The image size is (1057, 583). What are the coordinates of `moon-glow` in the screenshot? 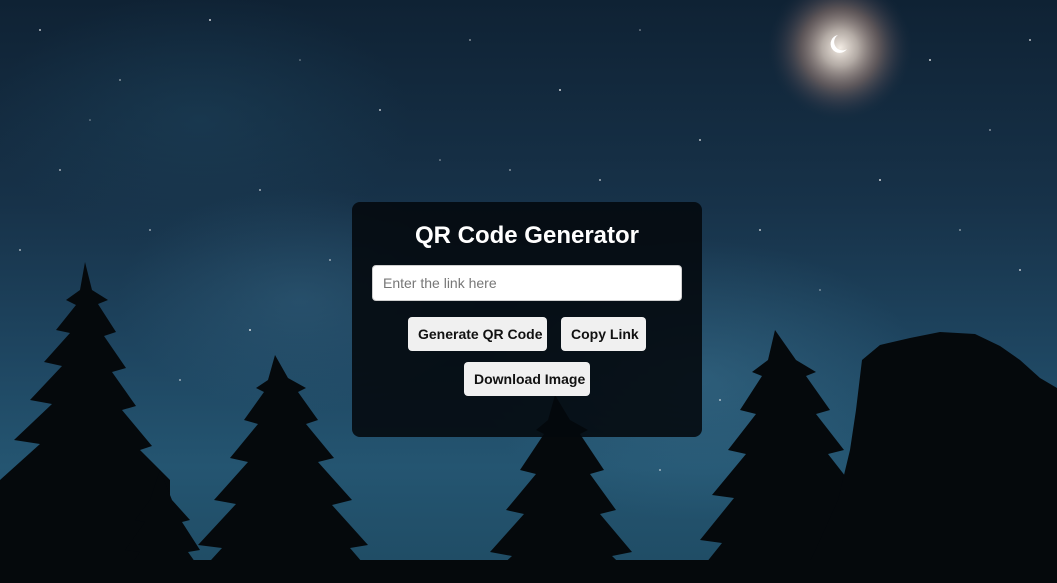 It's located at (840, 60).